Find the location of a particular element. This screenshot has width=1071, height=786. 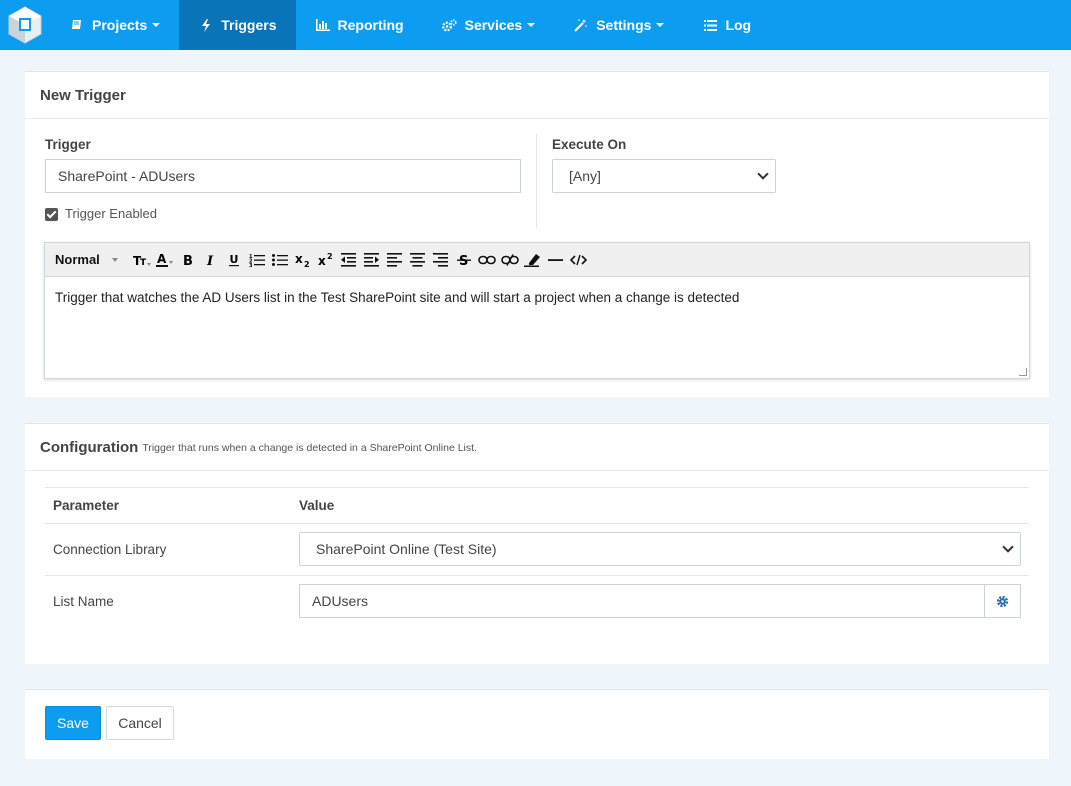

svg-text: A is located at coordinates (162, 259).